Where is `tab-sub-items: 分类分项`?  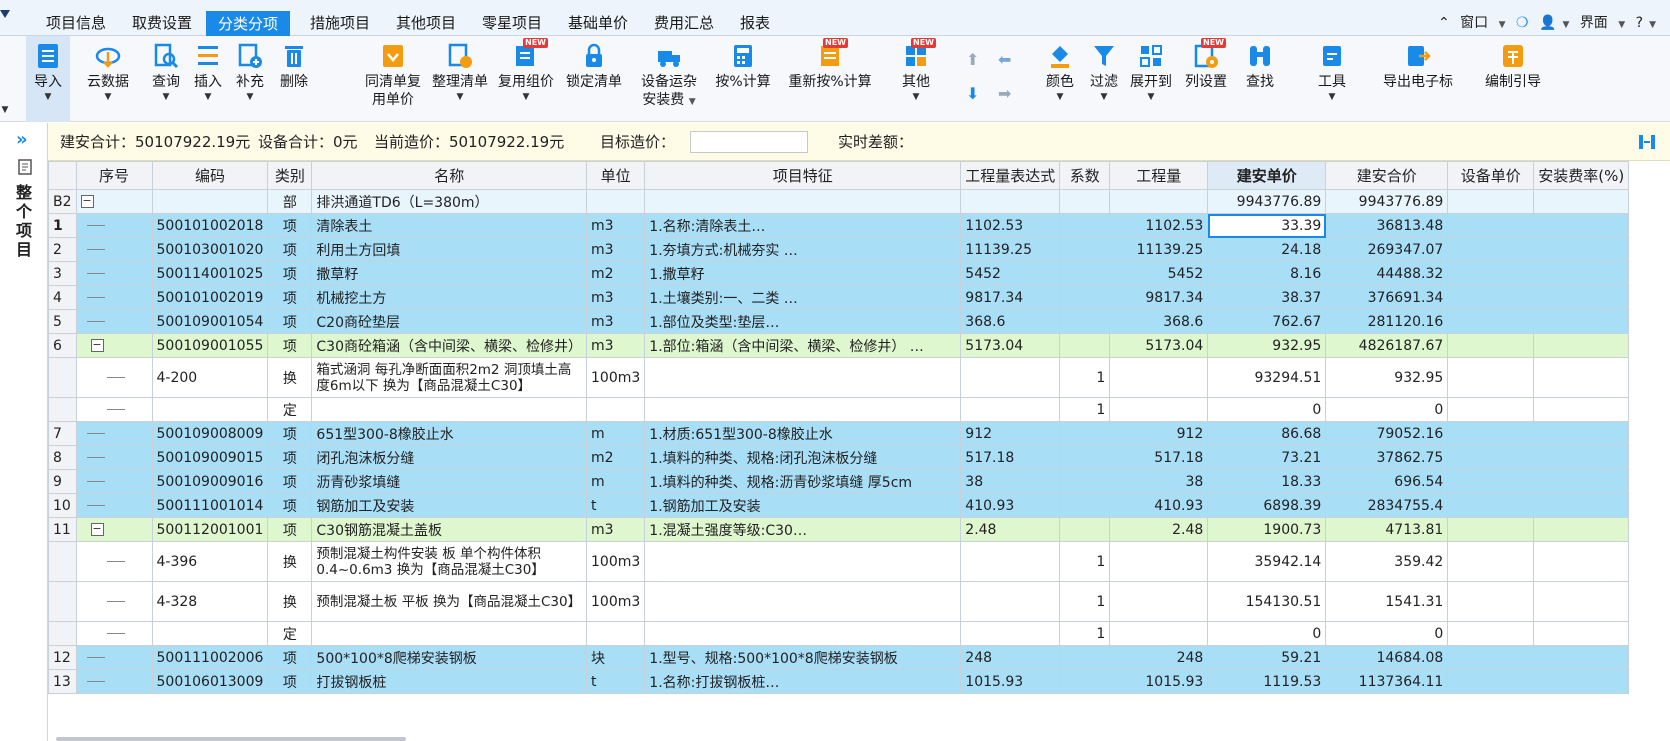 tab-sub-items: 分类分项 is located at coordinates (248, 23).